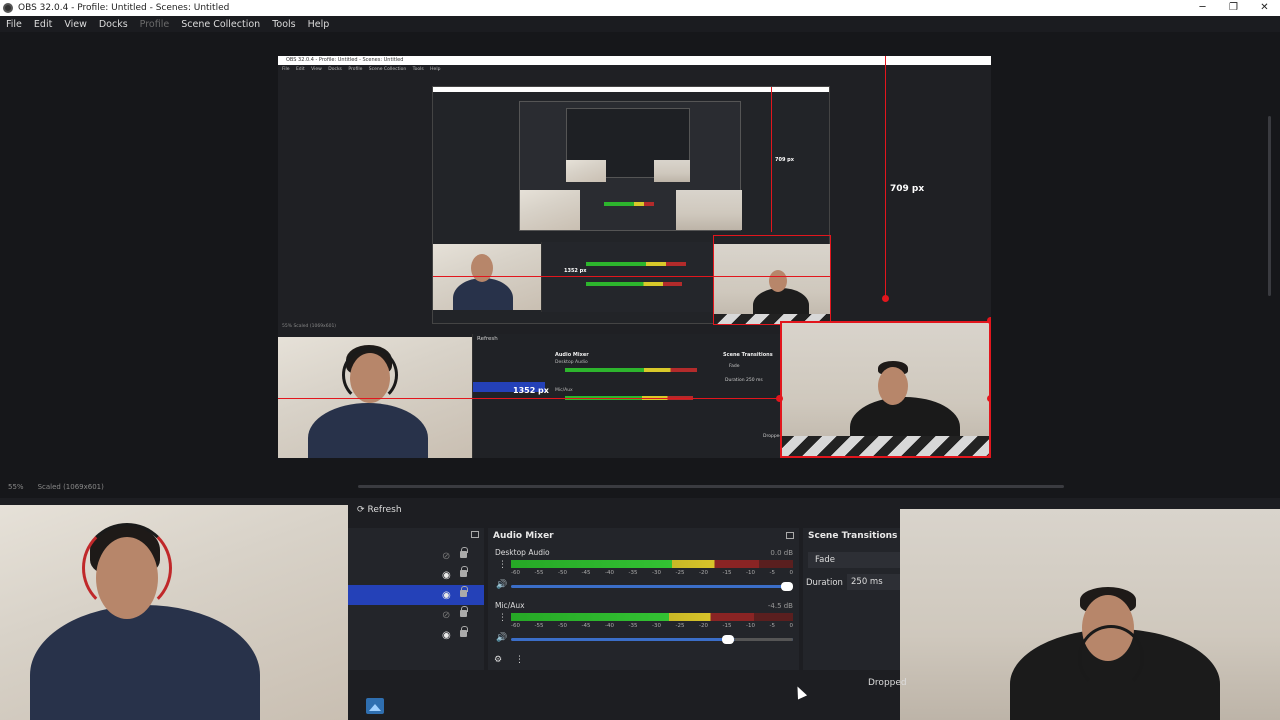  Describe the element at coordinates (790, 535) in the screenshot. I see `audio-mixer-float-icon` at that location.